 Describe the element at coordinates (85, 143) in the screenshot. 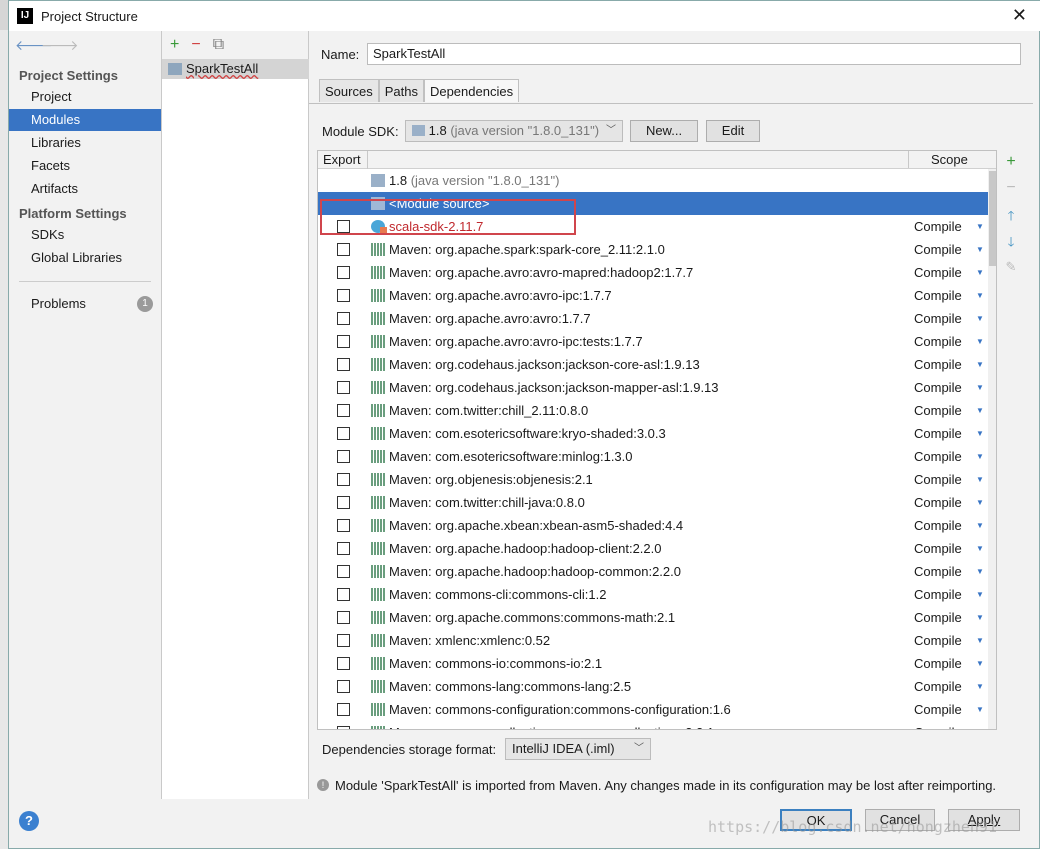

I see `sidebar-item-libraries: Libraries` at that location.